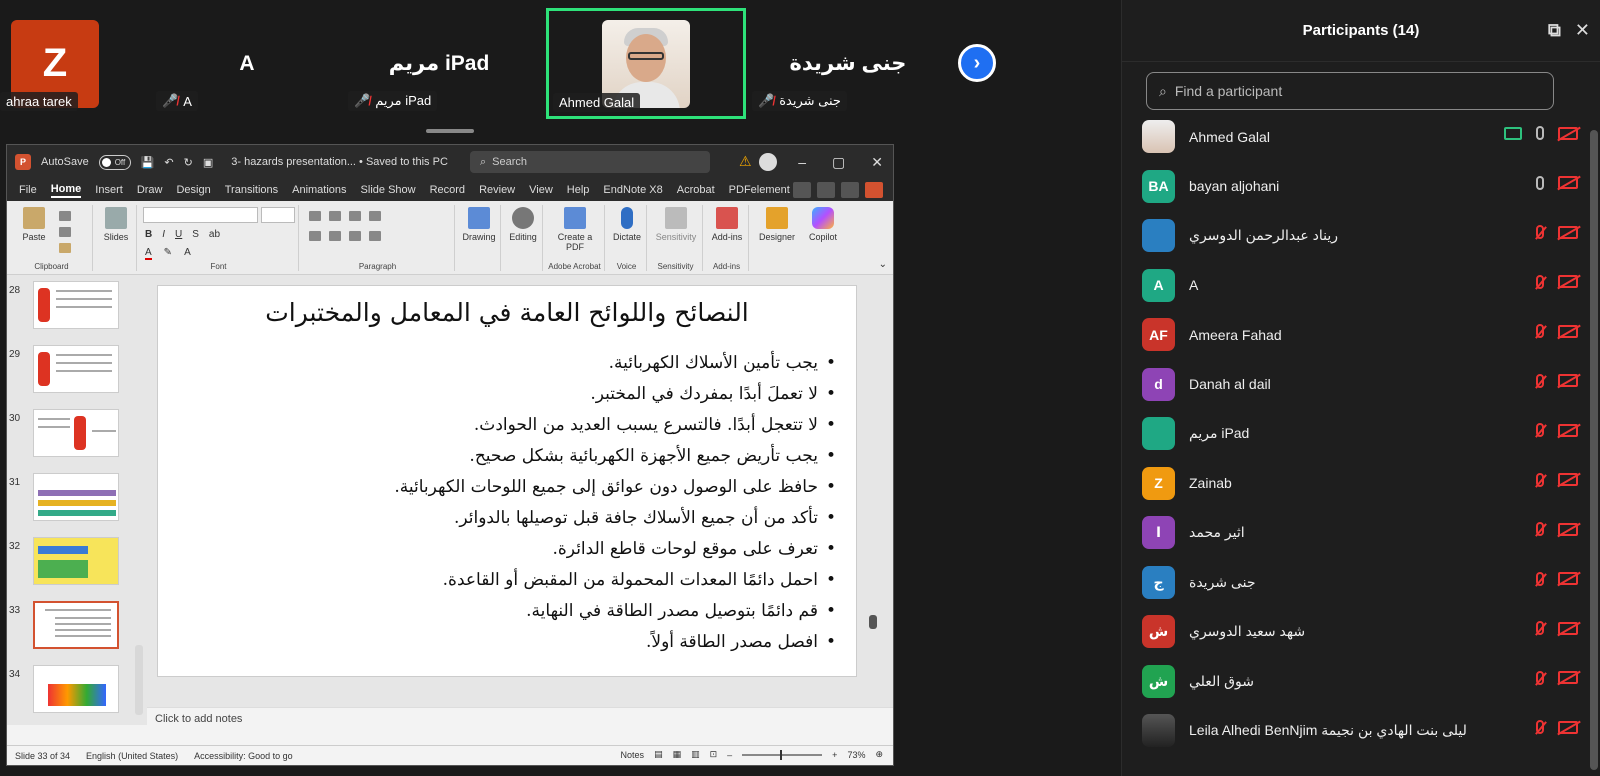 Image resolution: width=1600 pixels, height=776 pixels. I want to click on align-center-icon, so click(335, 236).